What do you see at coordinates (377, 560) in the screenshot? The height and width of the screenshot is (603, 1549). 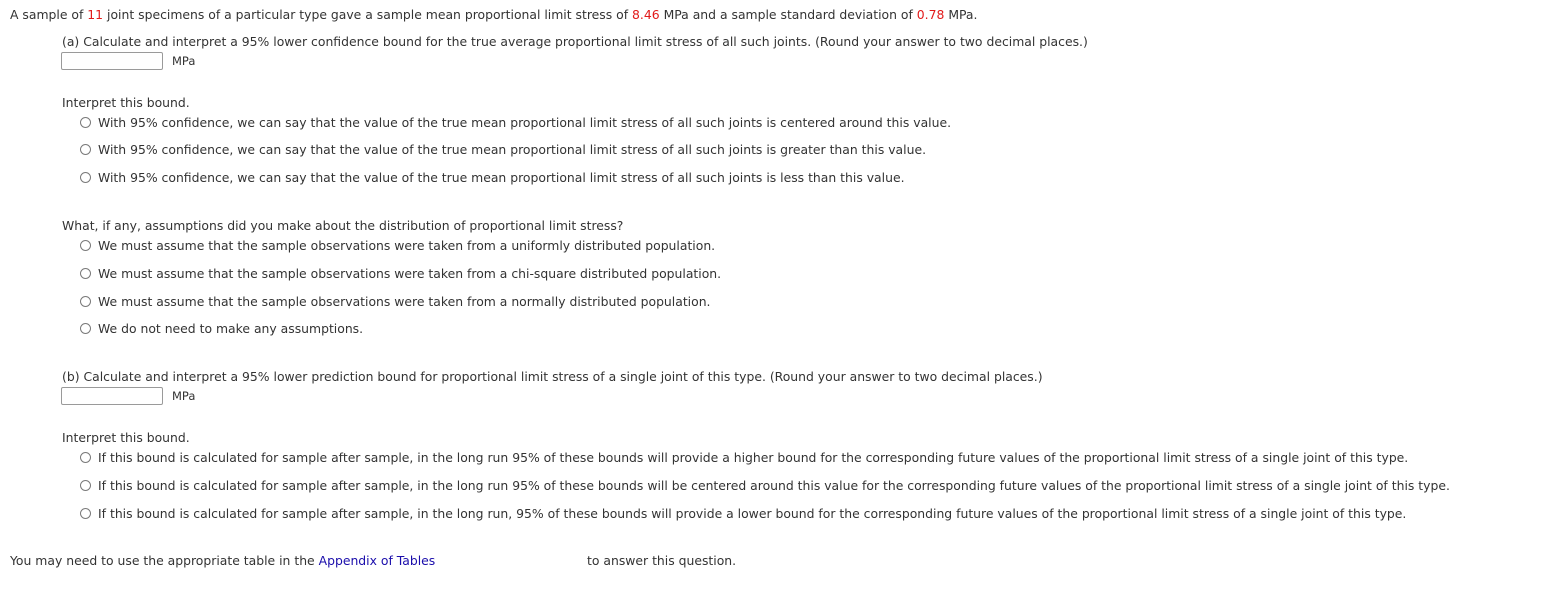 I see `appendix-of-tables-link: Appendix of Tables` at bounding box center [377, 560].